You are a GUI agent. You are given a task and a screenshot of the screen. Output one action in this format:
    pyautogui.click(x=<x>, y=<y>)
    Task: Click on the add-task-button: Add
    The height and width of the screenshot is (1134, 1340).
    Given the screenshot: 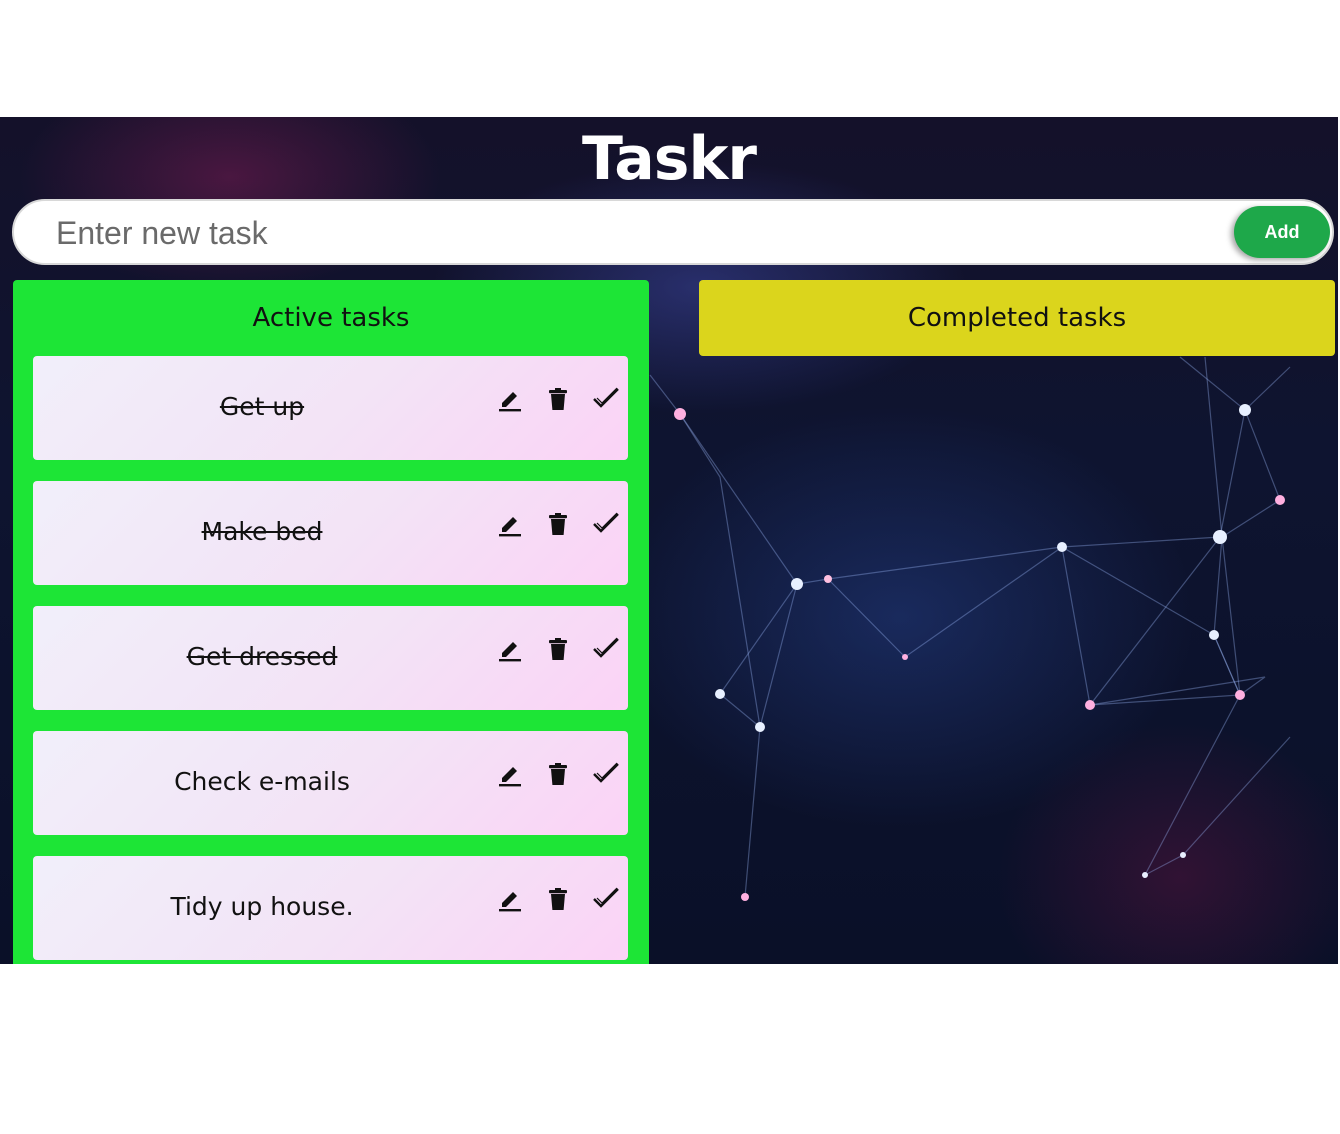 What is the action you would take?
    pyautogui.click(x=1282, y=232)
    